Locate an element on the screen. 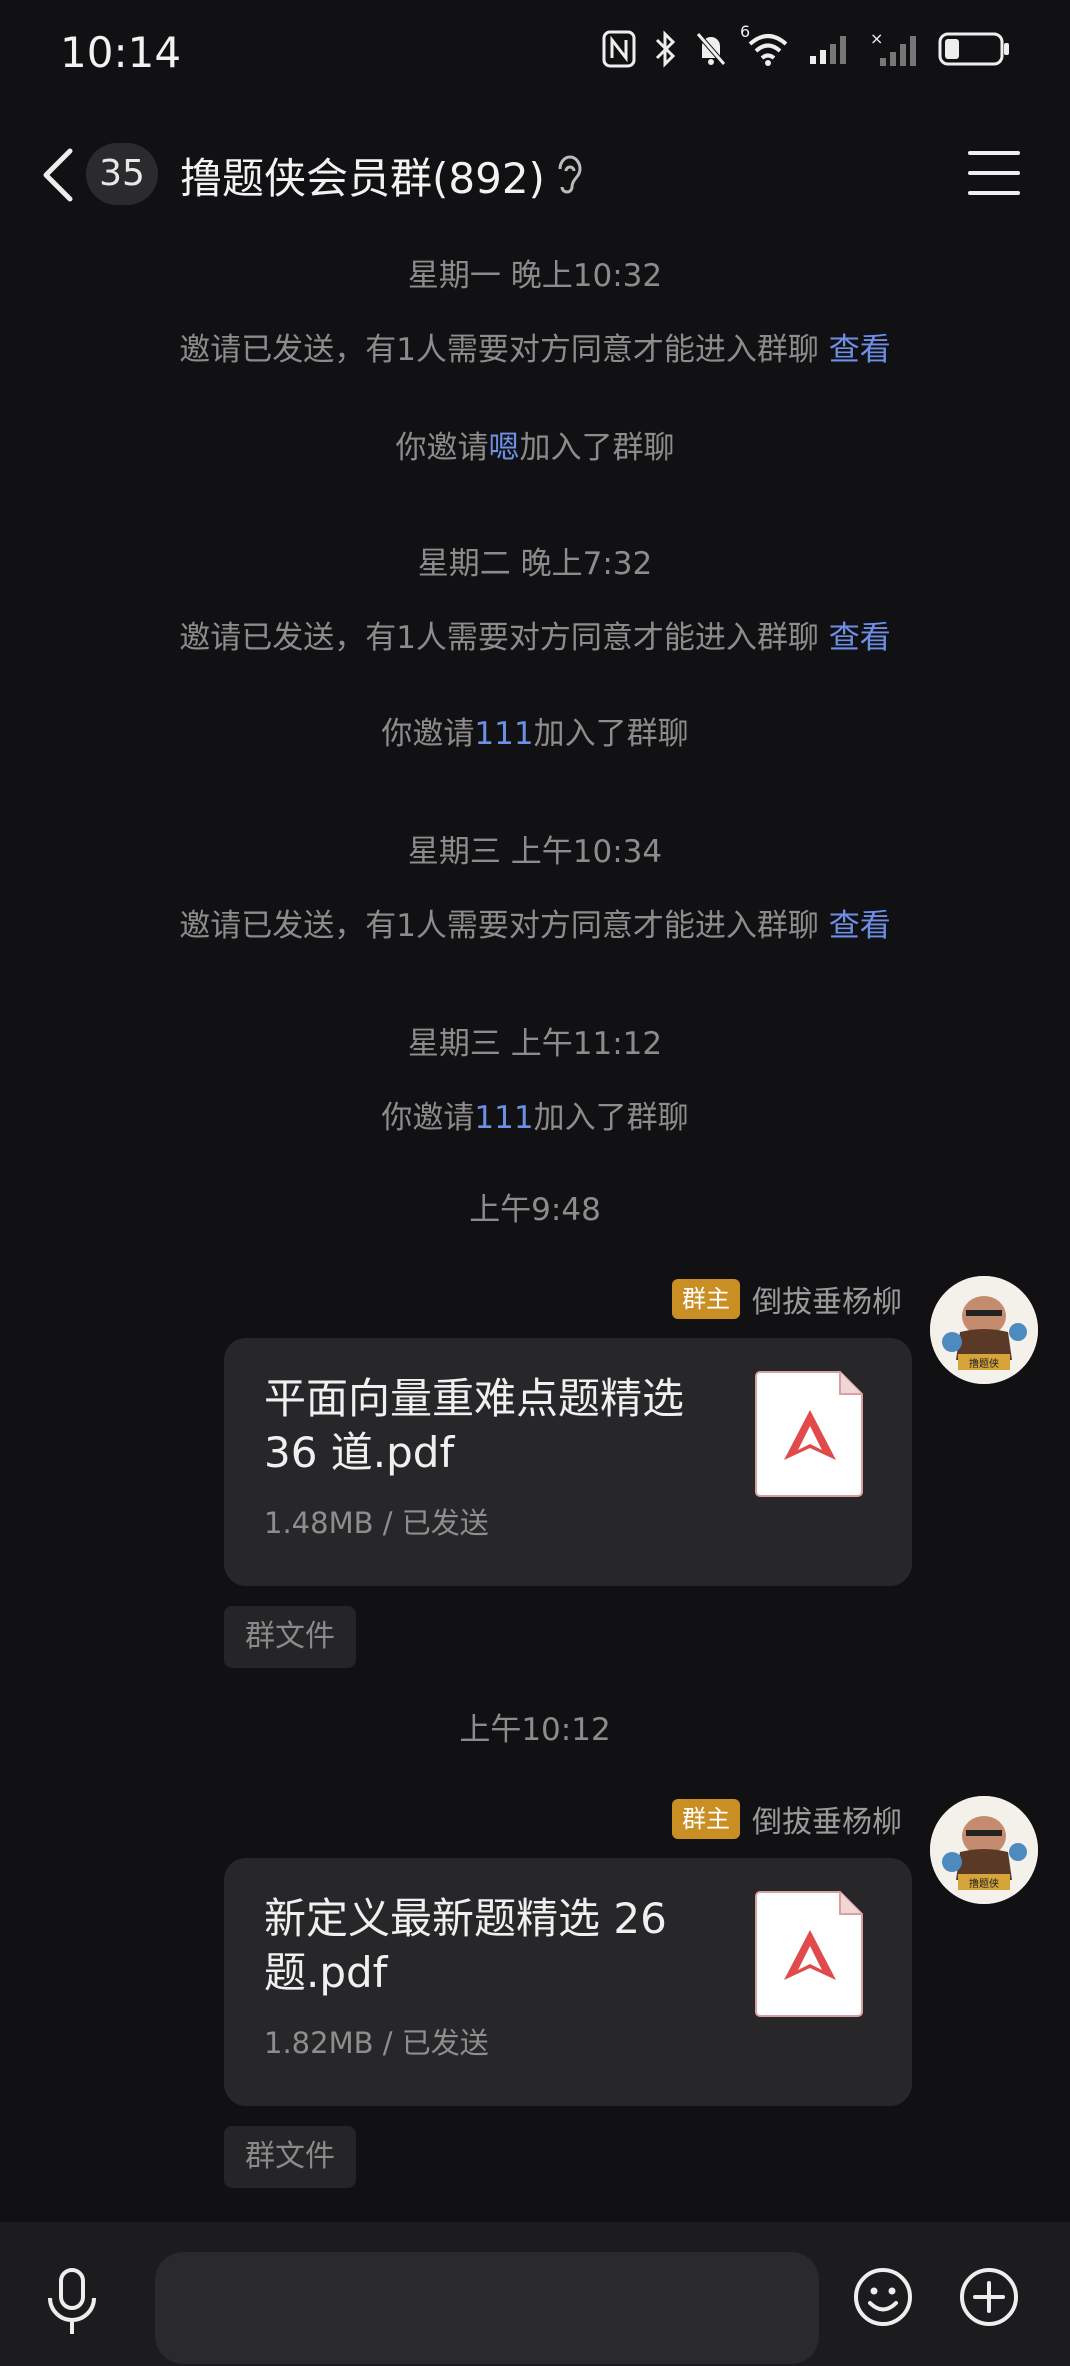 This screenshot has height=2366, width=1070. wifi-indicator: 6 is located at coordinates (765, 45).